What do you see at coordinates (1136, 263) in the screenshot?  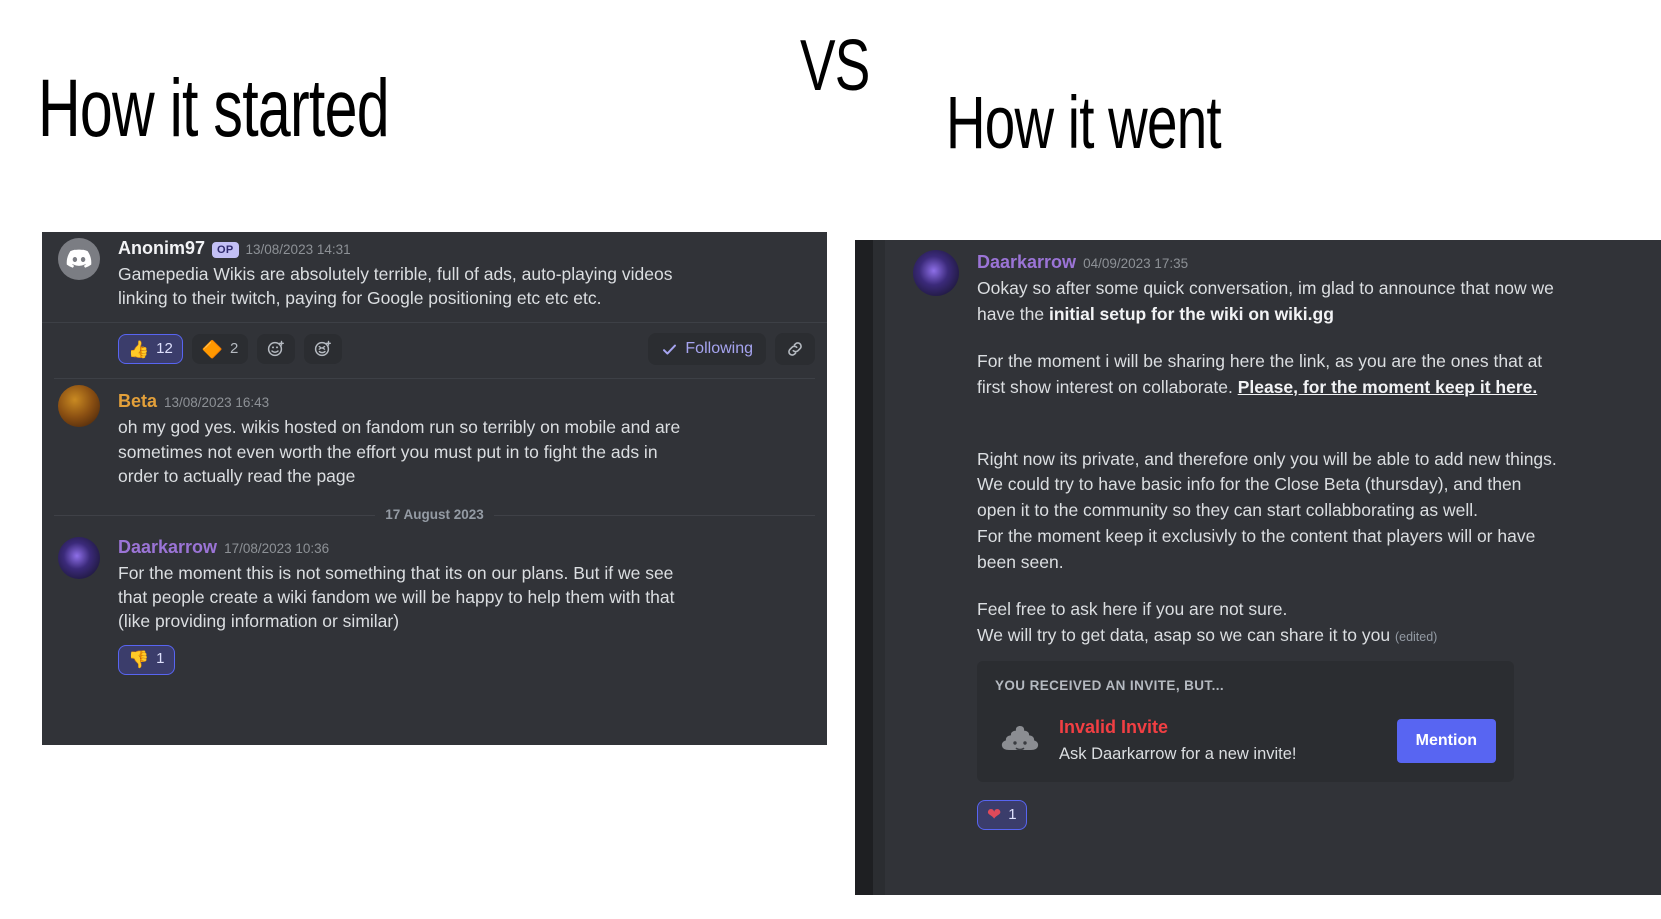 I see `timestamp: 04/09/2023 17:35` at bounding box center [1136, 263].